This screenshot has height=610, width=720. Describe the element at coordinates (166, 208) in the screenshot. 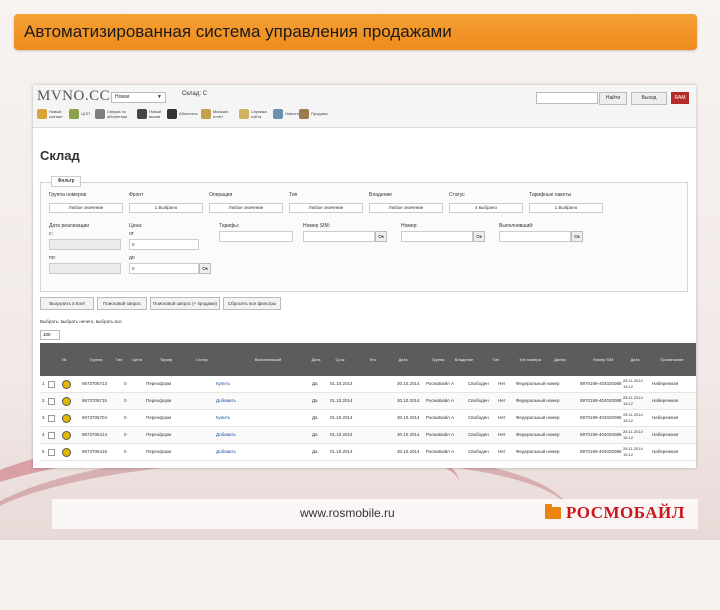

I see `filter-select-front: 1 Выбрано` at that location.